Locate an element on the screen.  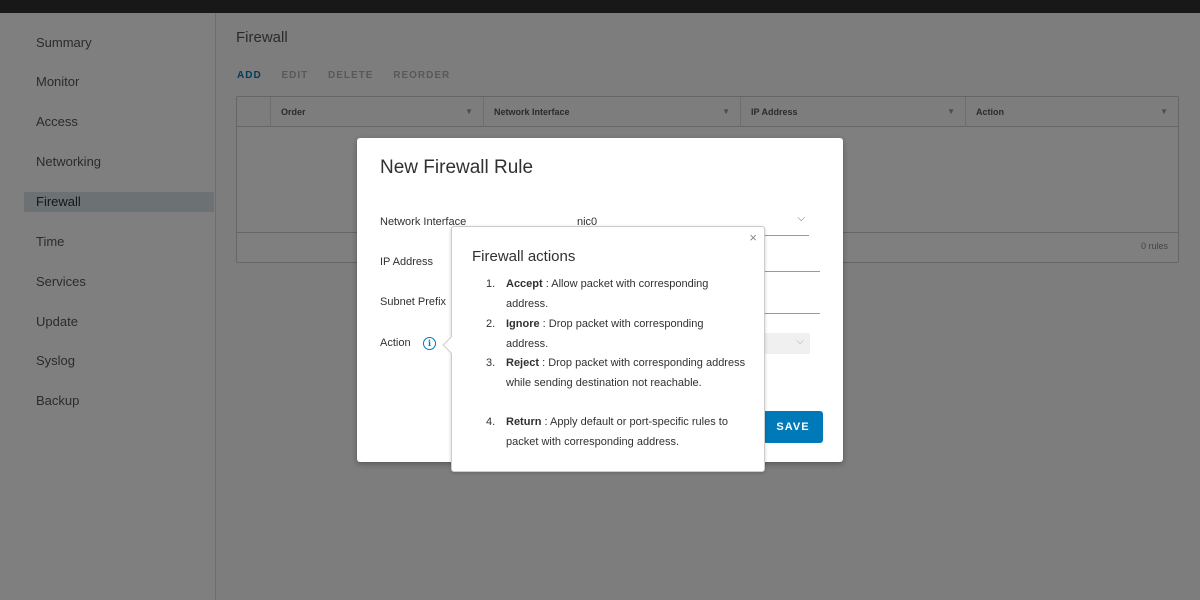
list-number: 3. is located at coordinates (491, 363).